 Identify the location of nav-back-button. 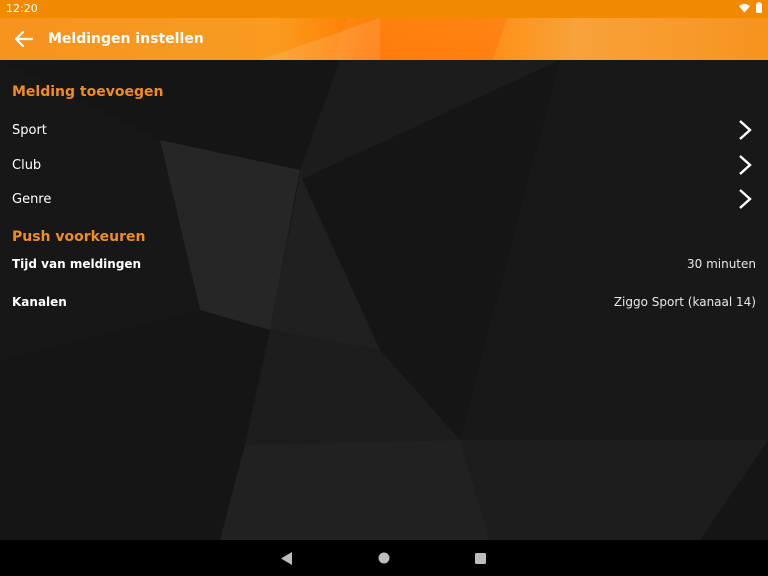
(287, 558).